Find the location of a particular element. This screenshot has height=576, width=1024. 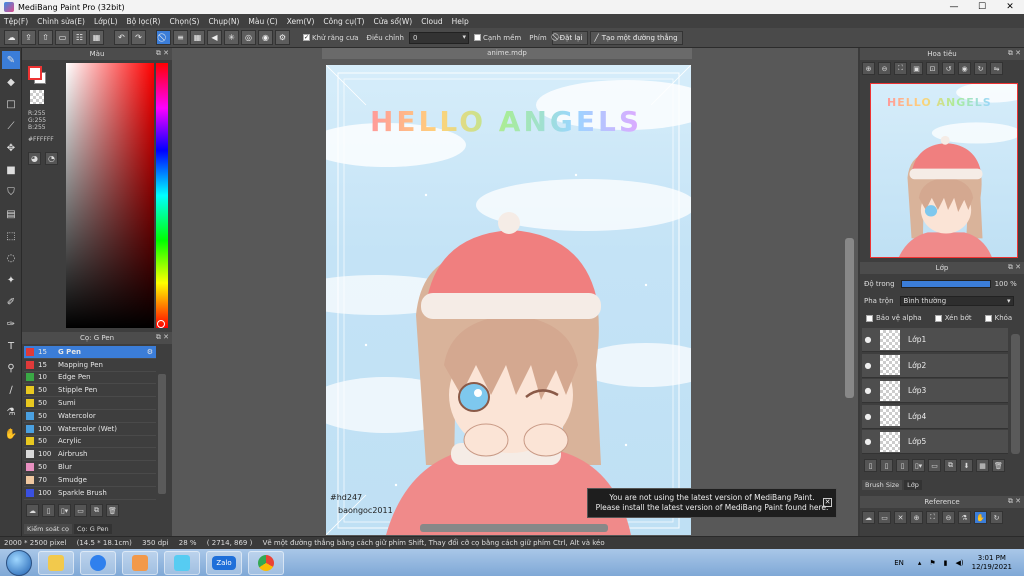

brush-tool-icon: ✎ is located at coordinates (11, 60).